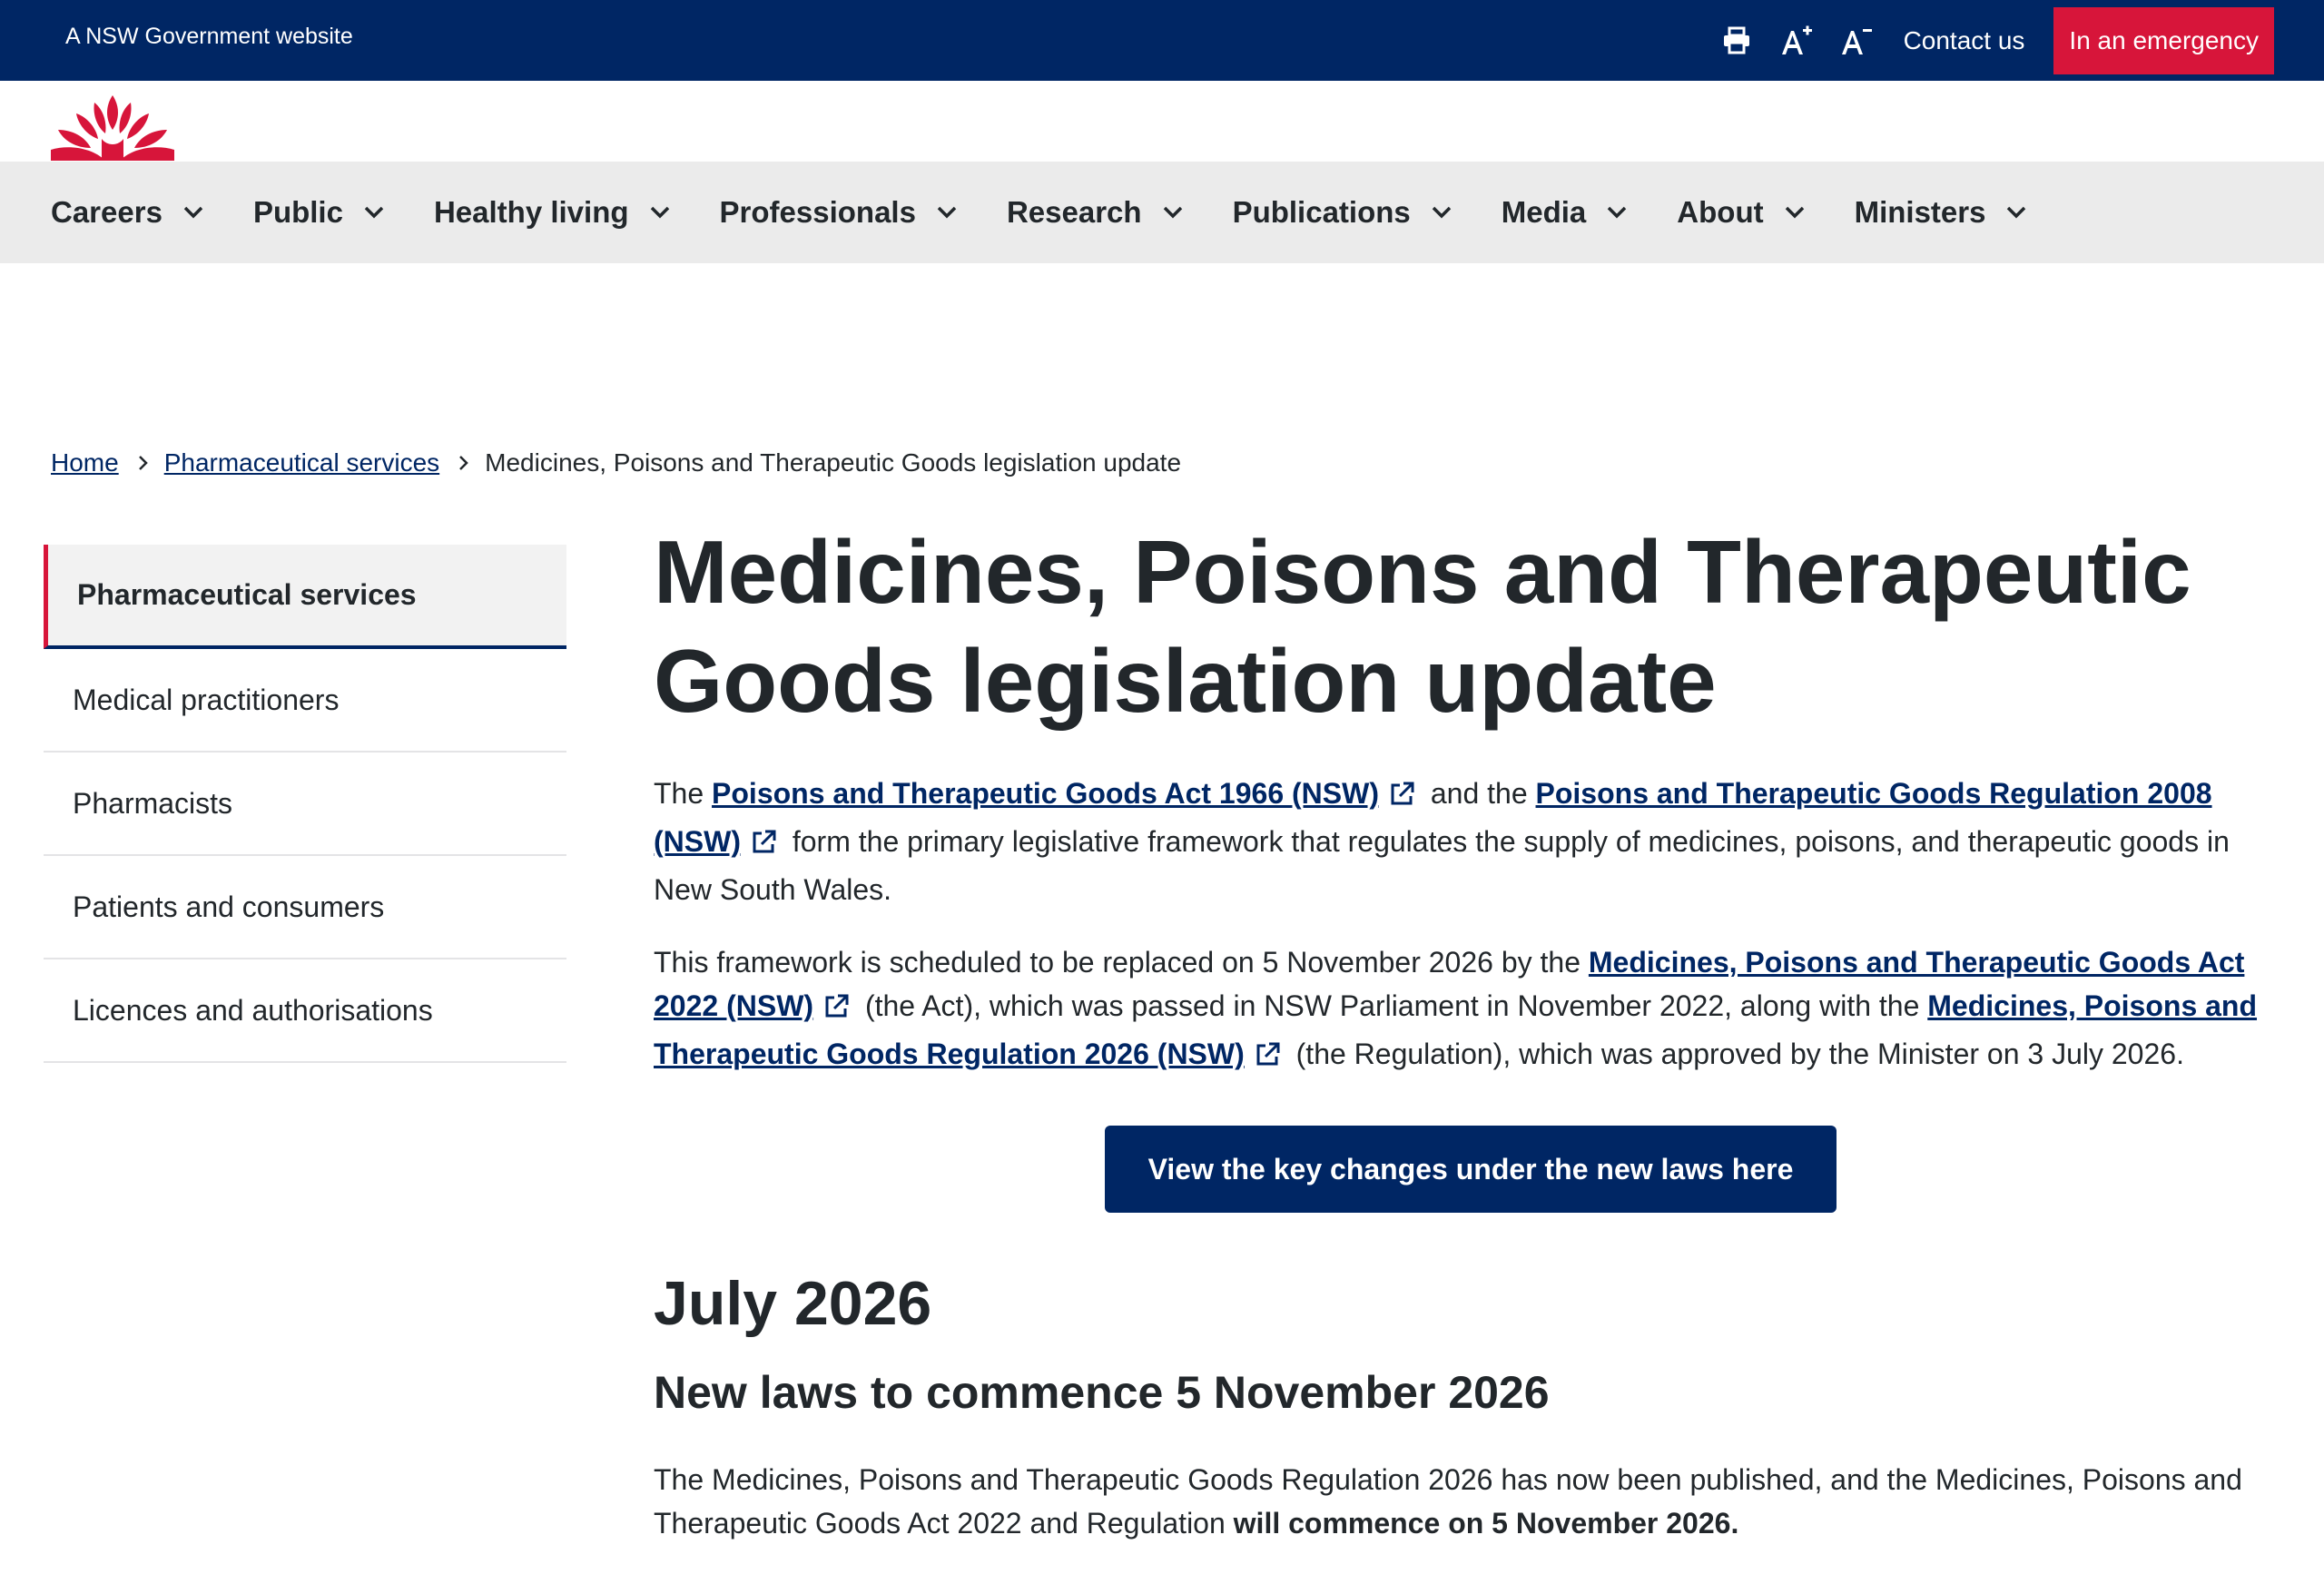  What do you see at coordinates (2163, 40) in the screenshot?
I see `emergency-button: In an emergency` at bounding box center [2163, 40].